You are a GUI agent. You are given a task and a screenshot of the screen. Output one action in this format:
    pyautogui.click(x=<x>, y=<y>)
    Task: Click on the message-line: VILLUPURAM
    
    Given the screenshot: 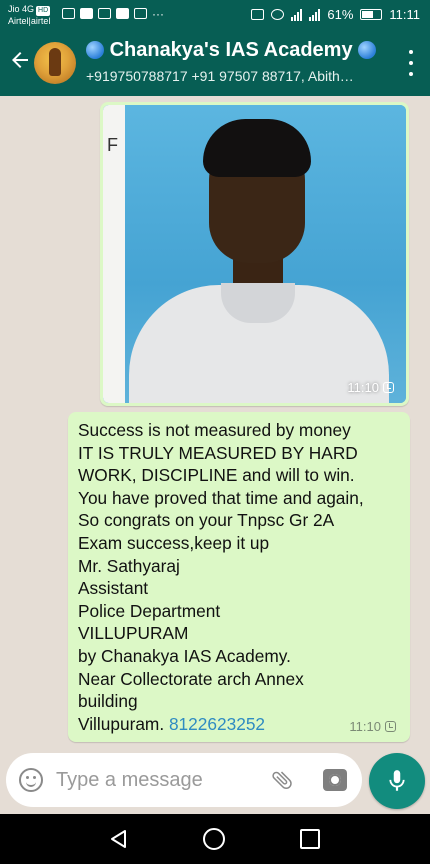 What is the action you would take?
    pyautogui.click(x=133, y=633)
    